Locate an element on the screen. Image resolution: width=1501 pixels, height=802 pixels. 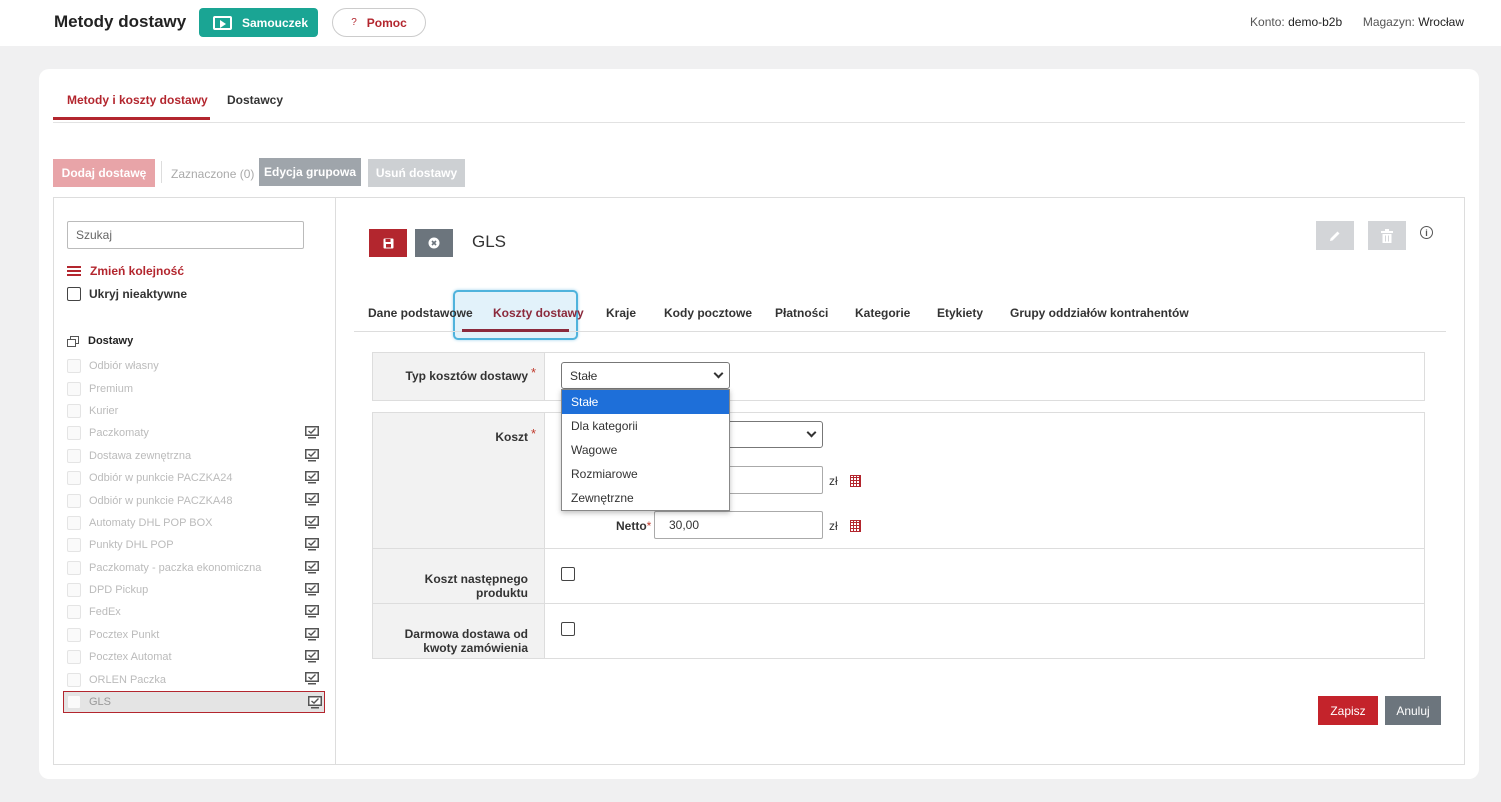
next-product-cost-label: Koszt następnego produktu is located at coordinates (476, 586).